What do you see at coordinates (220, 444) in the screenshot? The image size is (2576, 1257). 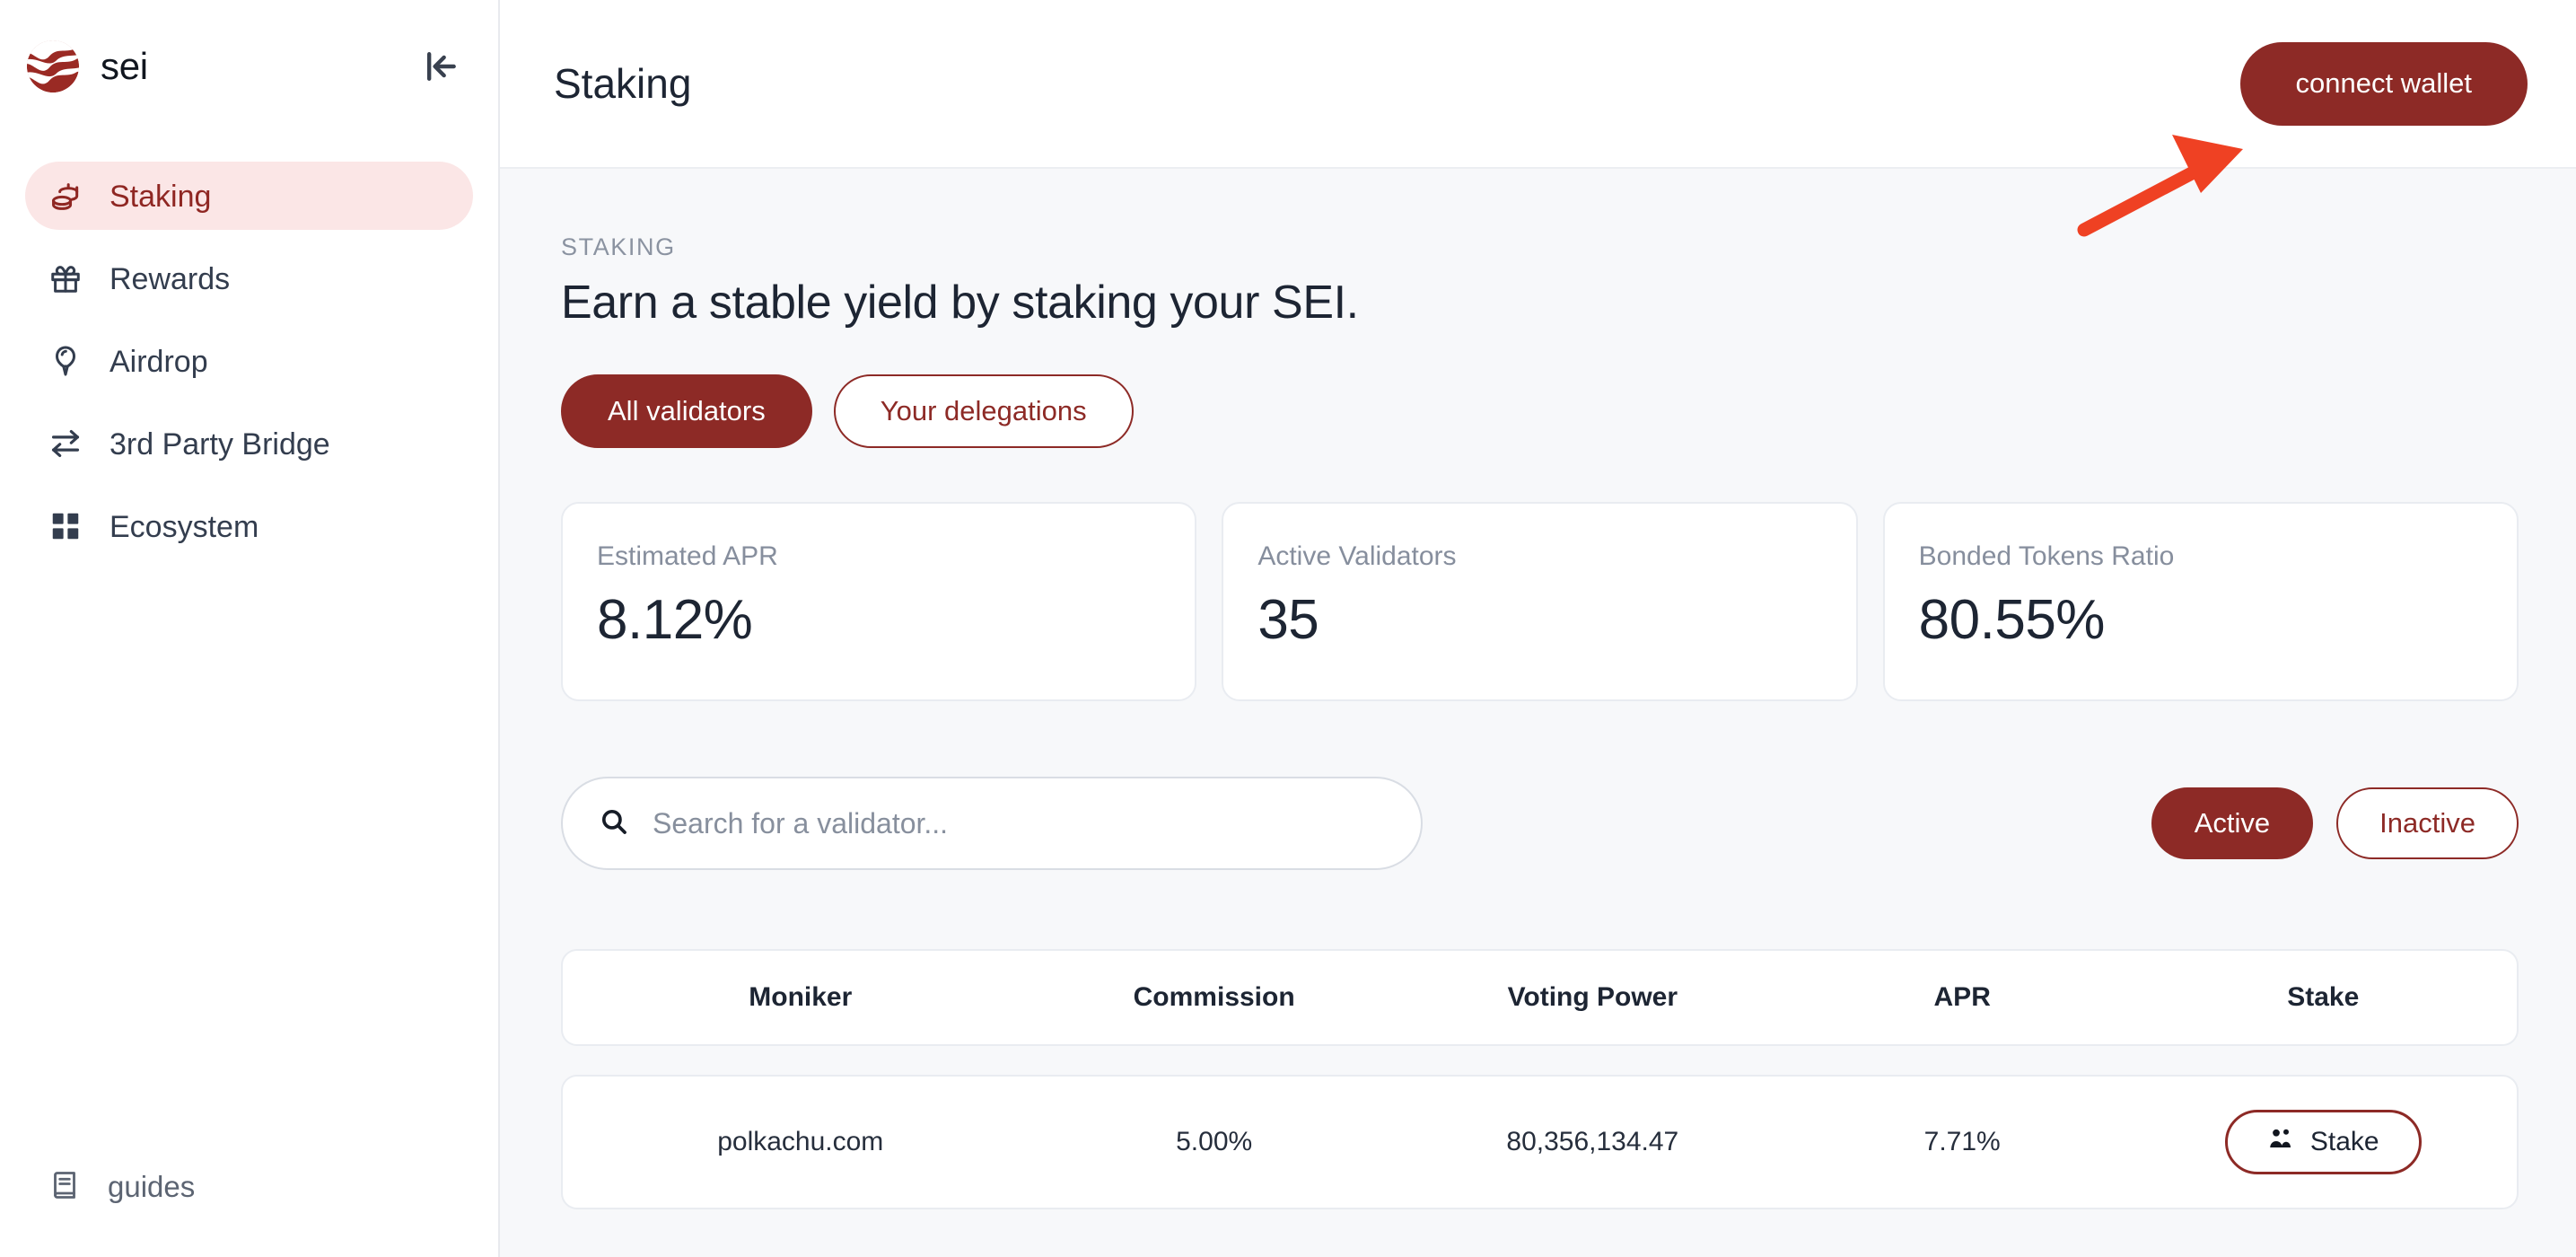 I see `sidebar-item-label: 3rd Party Bridge` at bounding box center [220, 444].